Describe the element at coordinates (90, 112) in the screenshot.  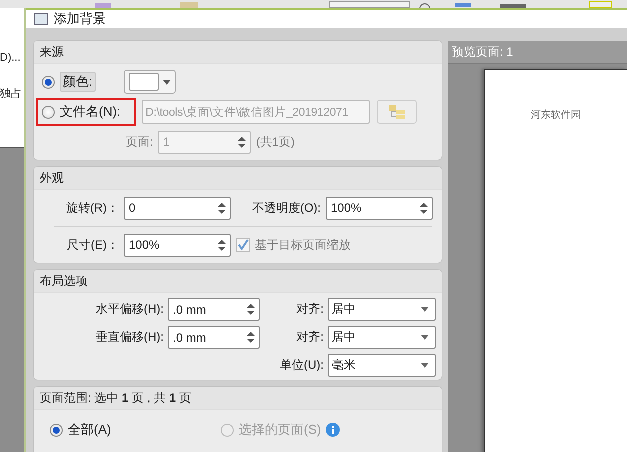
I see `radio-label: 文件名(N):` at that location.